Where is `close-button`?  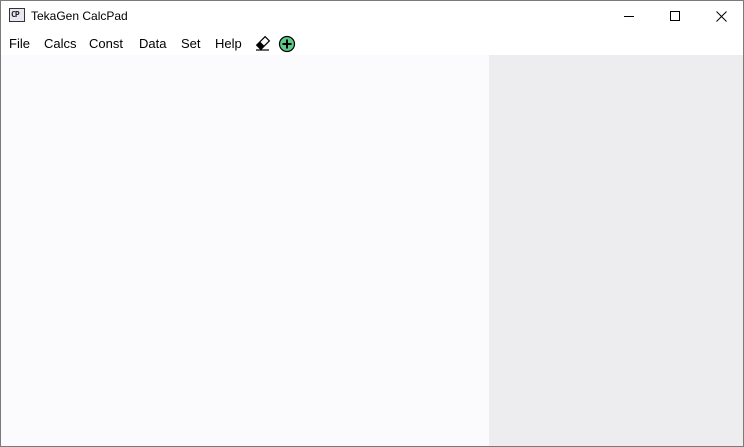
close-button is located at coordinates (720, 16).